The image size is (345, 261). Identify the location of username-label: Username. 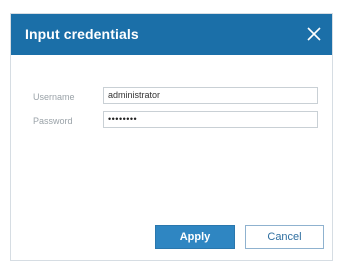
(54, 97).